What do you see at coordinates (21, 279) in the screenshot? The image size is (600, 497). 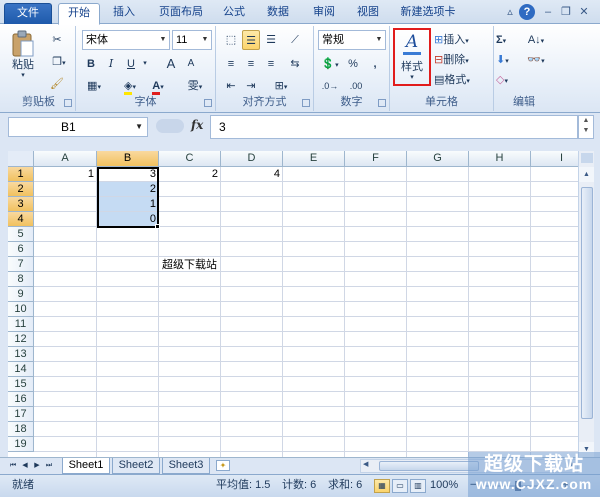 I see `row-header-8: 8` at bounding box center [21, 279].